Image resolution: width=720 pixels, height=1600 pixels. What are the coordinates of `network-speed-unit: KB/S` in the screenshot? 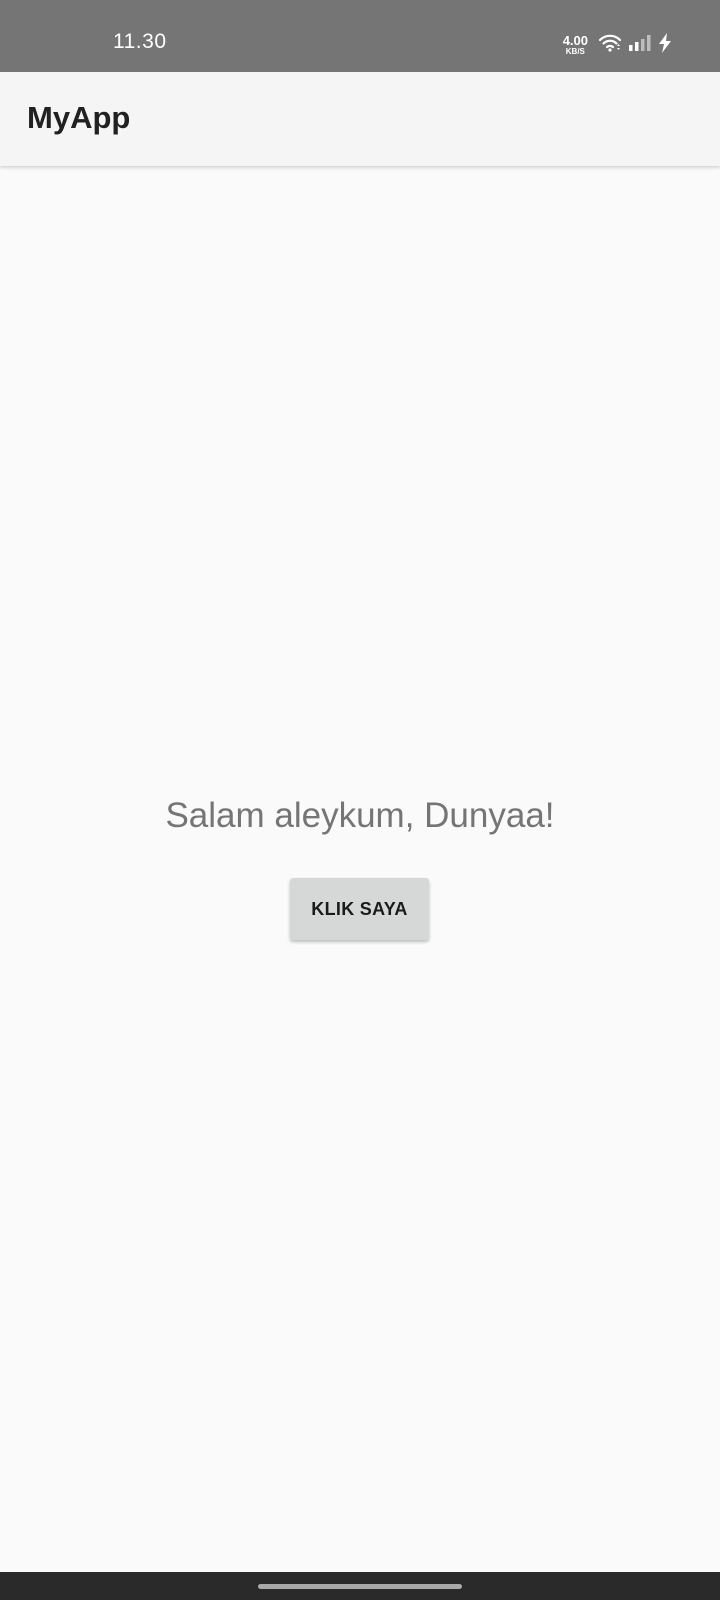 It's located at (575, 51).